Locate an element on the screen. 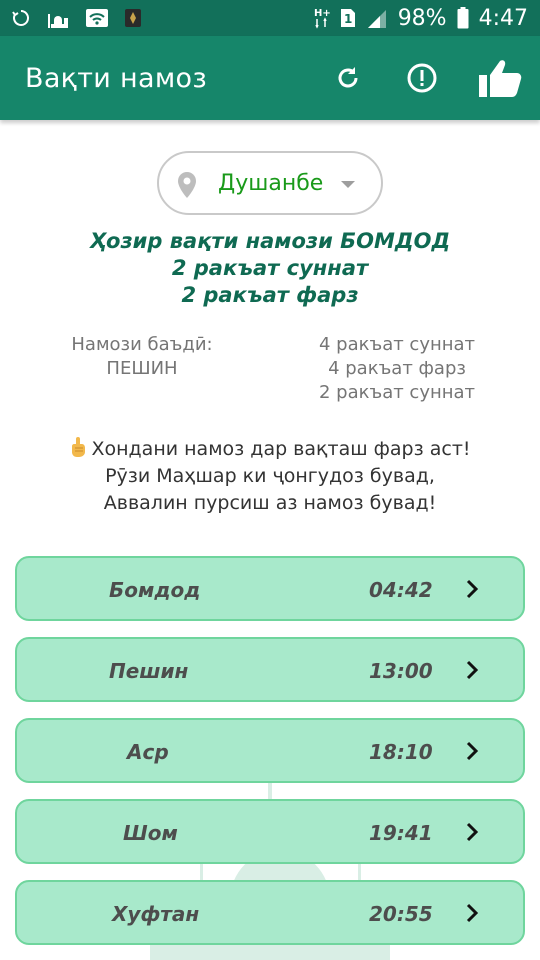  prayer-row-asr: Аср 18:10 is located at coordinates (270, 750).